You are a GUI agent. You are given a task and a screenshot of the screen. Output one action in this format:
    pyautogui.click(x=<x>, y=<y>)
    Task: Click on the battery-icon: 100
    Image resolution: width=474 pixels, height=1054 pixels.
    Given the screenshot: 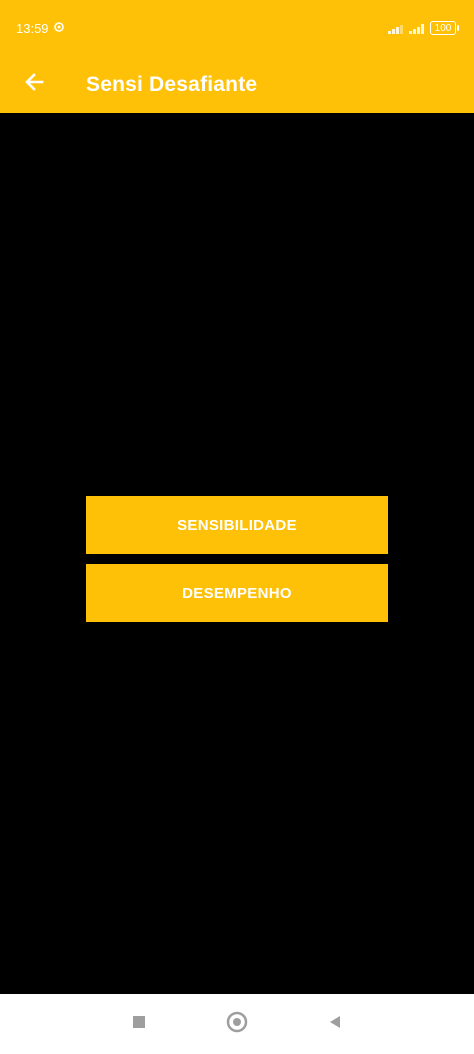 What is the action you would take?
    pyautogui.click(x=444, y=28)
    